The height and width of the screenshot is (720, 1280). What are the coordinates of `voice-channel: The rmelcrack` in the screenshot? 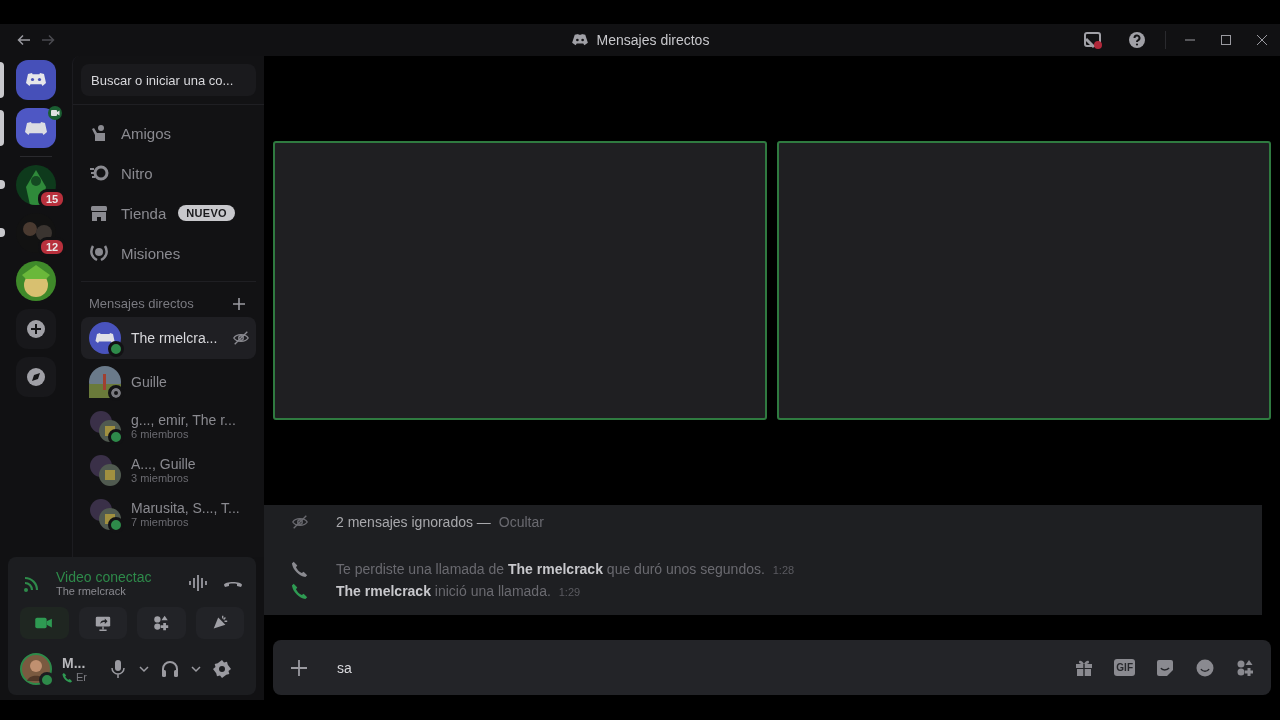 It's located at (116, 591).